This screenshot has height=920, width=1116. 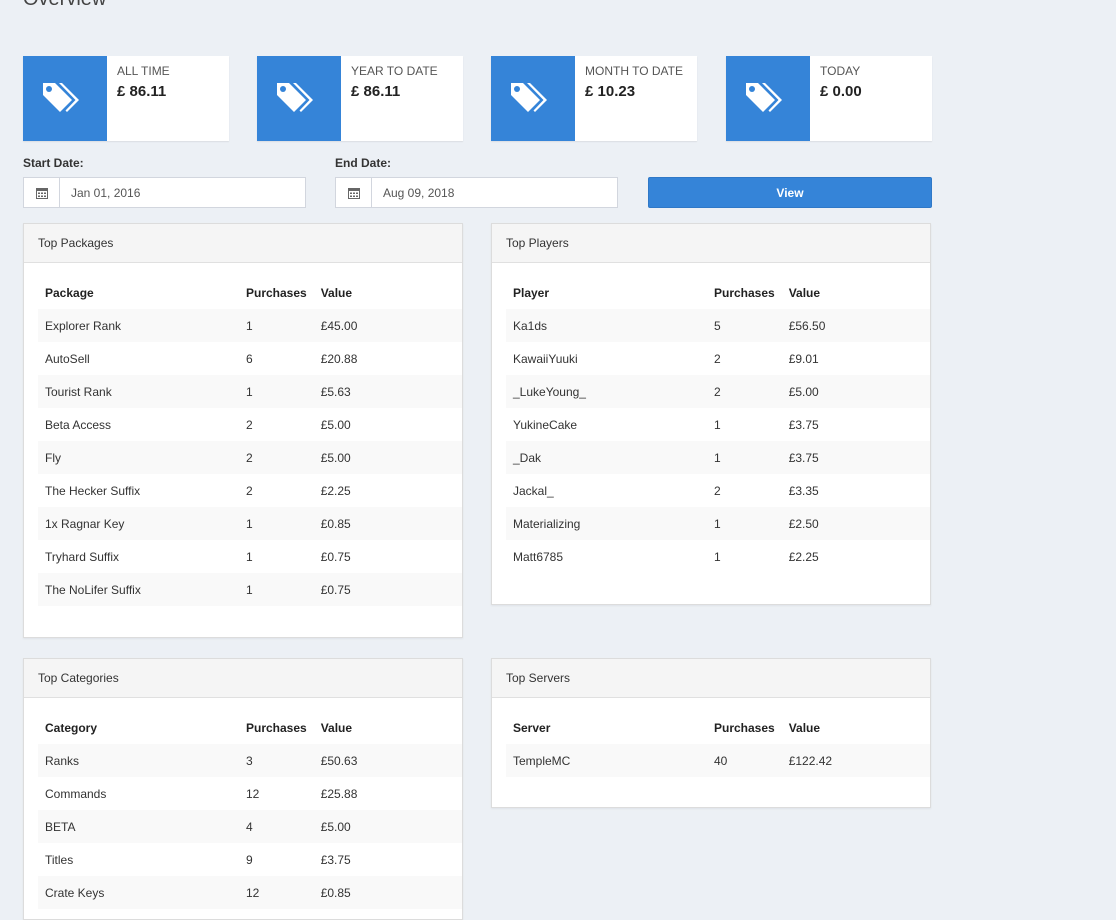 What do you see at coordinates (59, 859) in the screenshot?
I see `table-cell: Titles` at bounding box center [59, 859].